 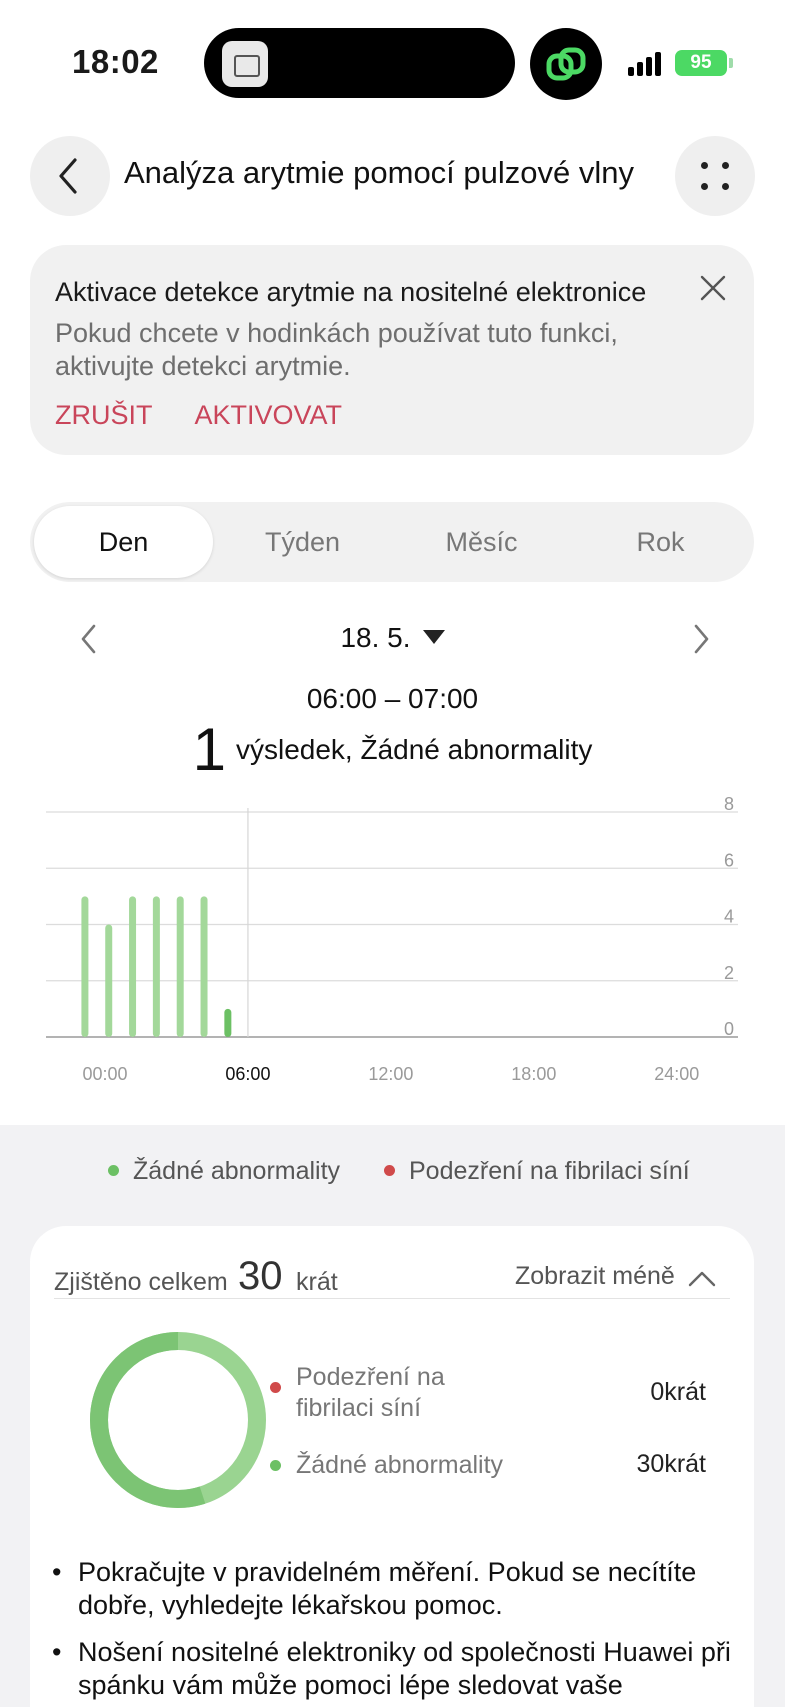 I want to click on y-tick-label: 0, so click(x=729, y=1029).